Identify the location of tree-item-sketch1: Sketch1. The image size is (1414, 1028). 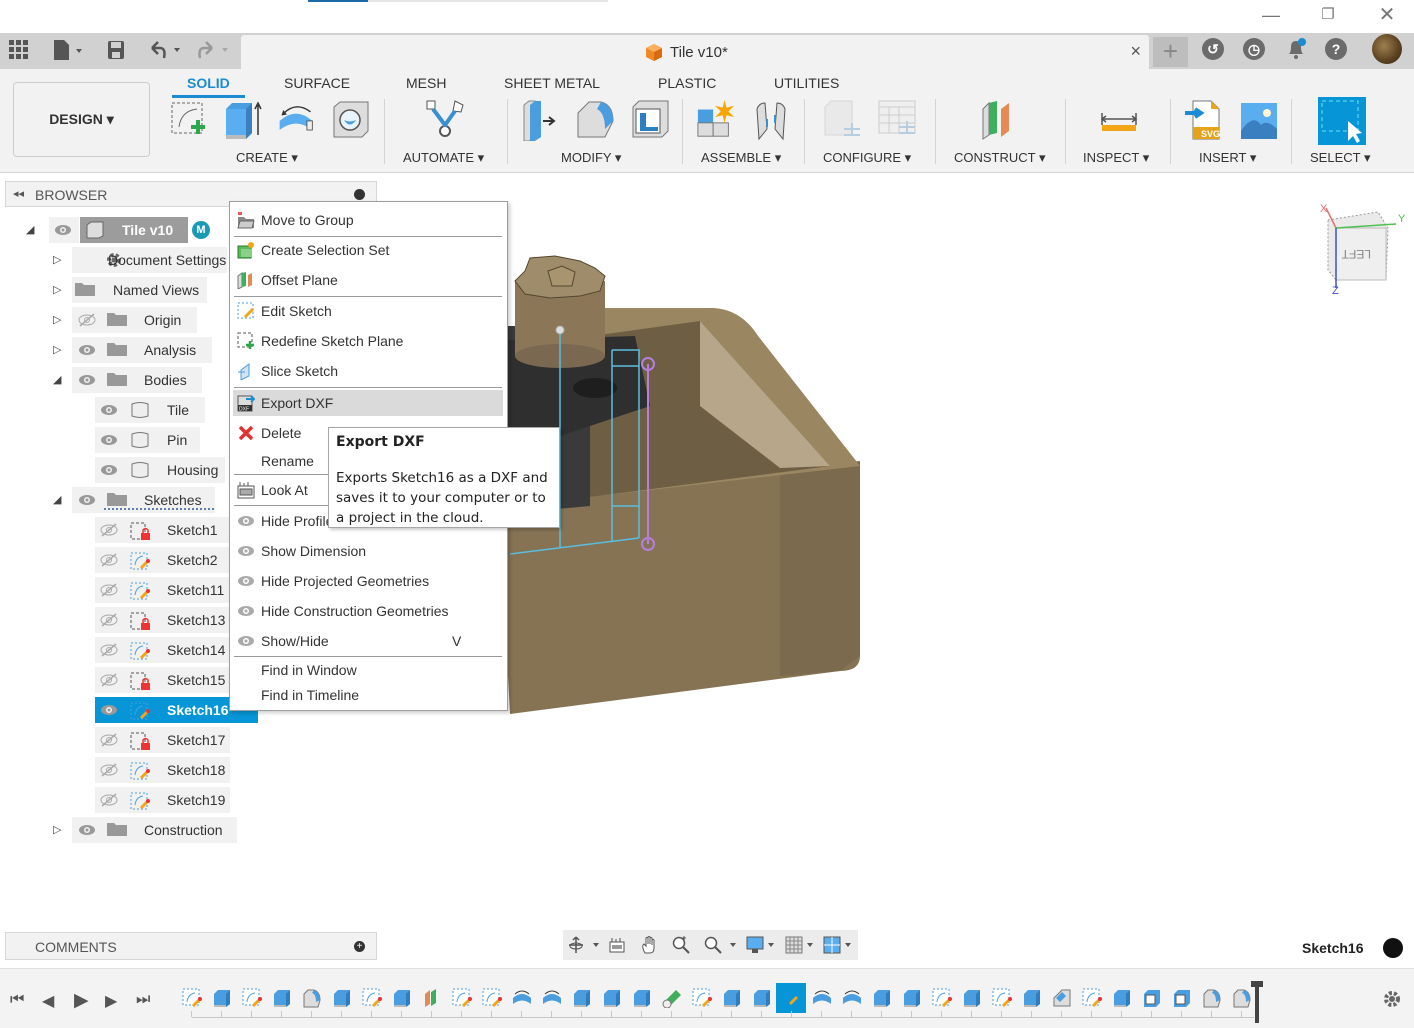
(130, 530).